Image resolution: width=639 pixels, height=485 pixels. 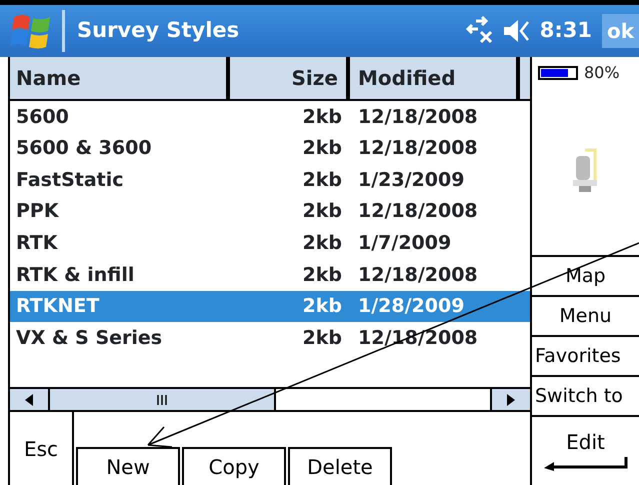 I want to click on table-cell-text: RTKNET, so click(x=57, y=307).